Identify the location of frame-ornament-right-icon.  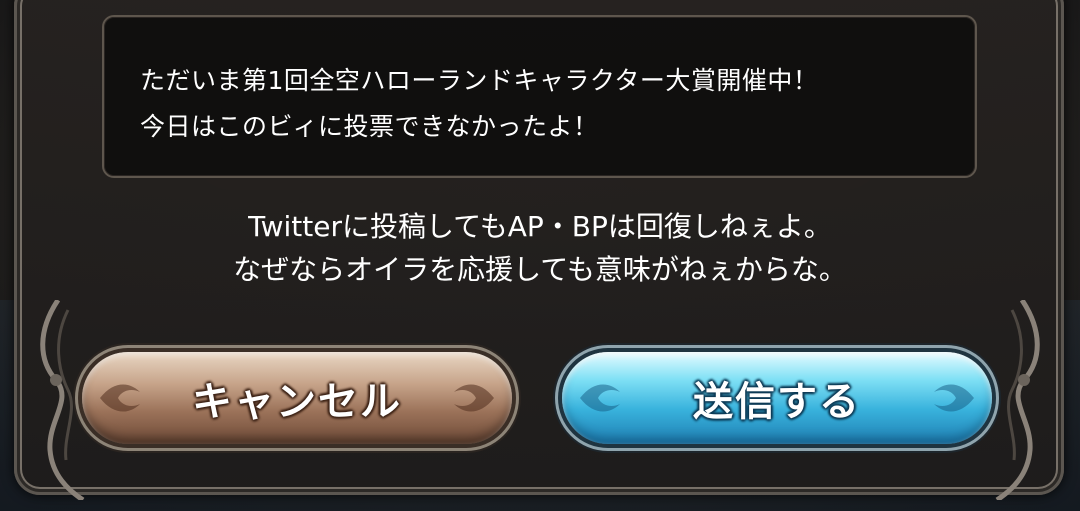
(1017, 400).